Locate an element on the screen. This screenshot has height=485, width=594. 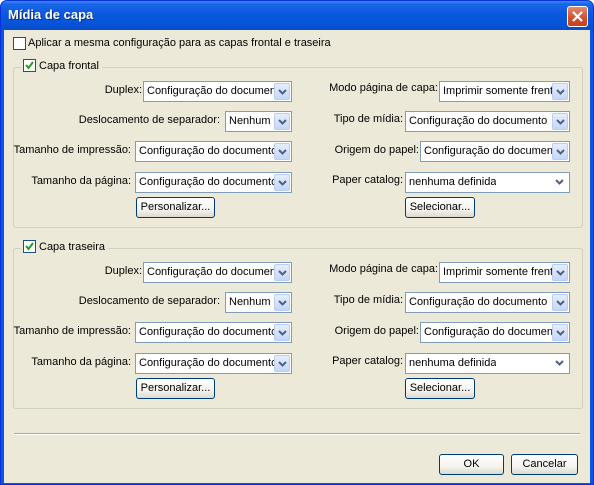
group-front-cover-legend: Capa frontal is located at coordinates (61, 65).